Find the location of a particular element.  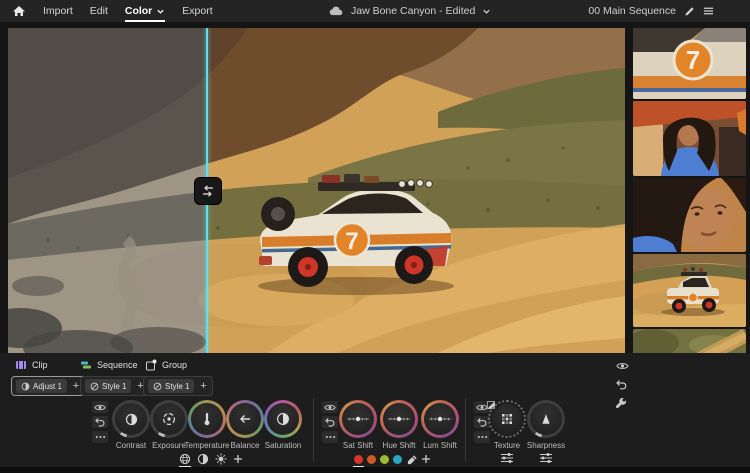

sequence-icon is located at coordinates (86, 365).